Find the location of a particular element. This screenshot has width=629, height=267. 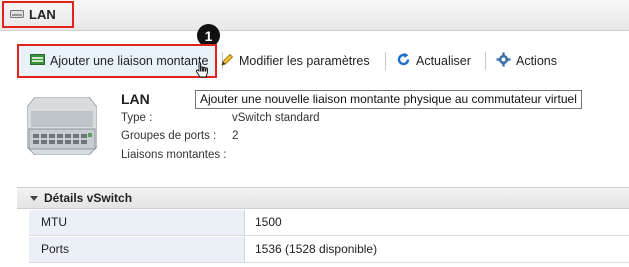

add-uplink-button: Ajouter une liaison montante is located at coordinates (119, 61).